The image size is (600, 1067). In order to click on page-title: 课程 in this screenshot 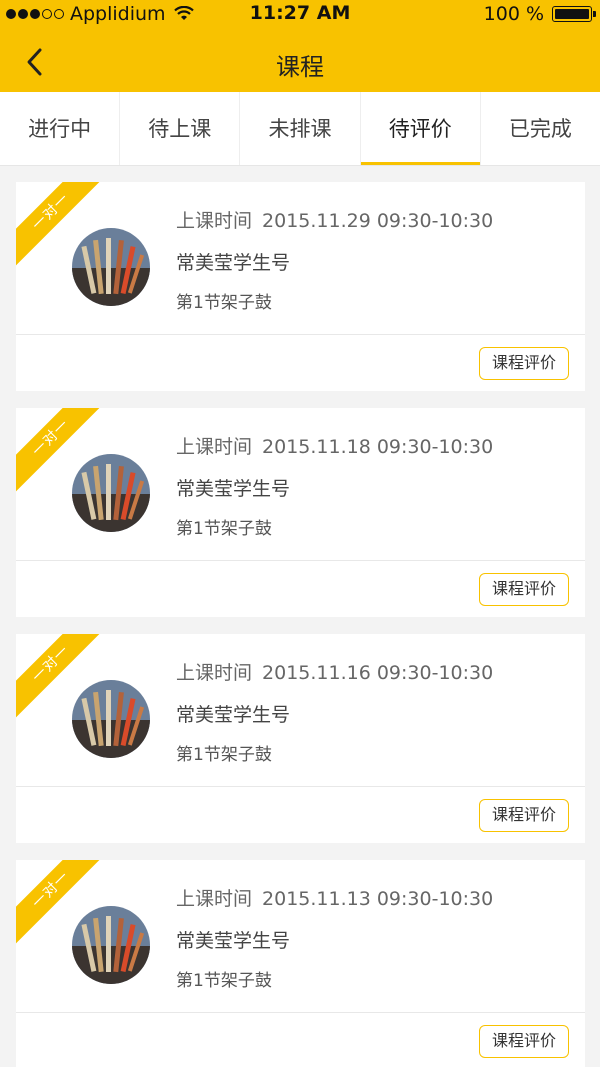, I will do `click(300, 67)`.